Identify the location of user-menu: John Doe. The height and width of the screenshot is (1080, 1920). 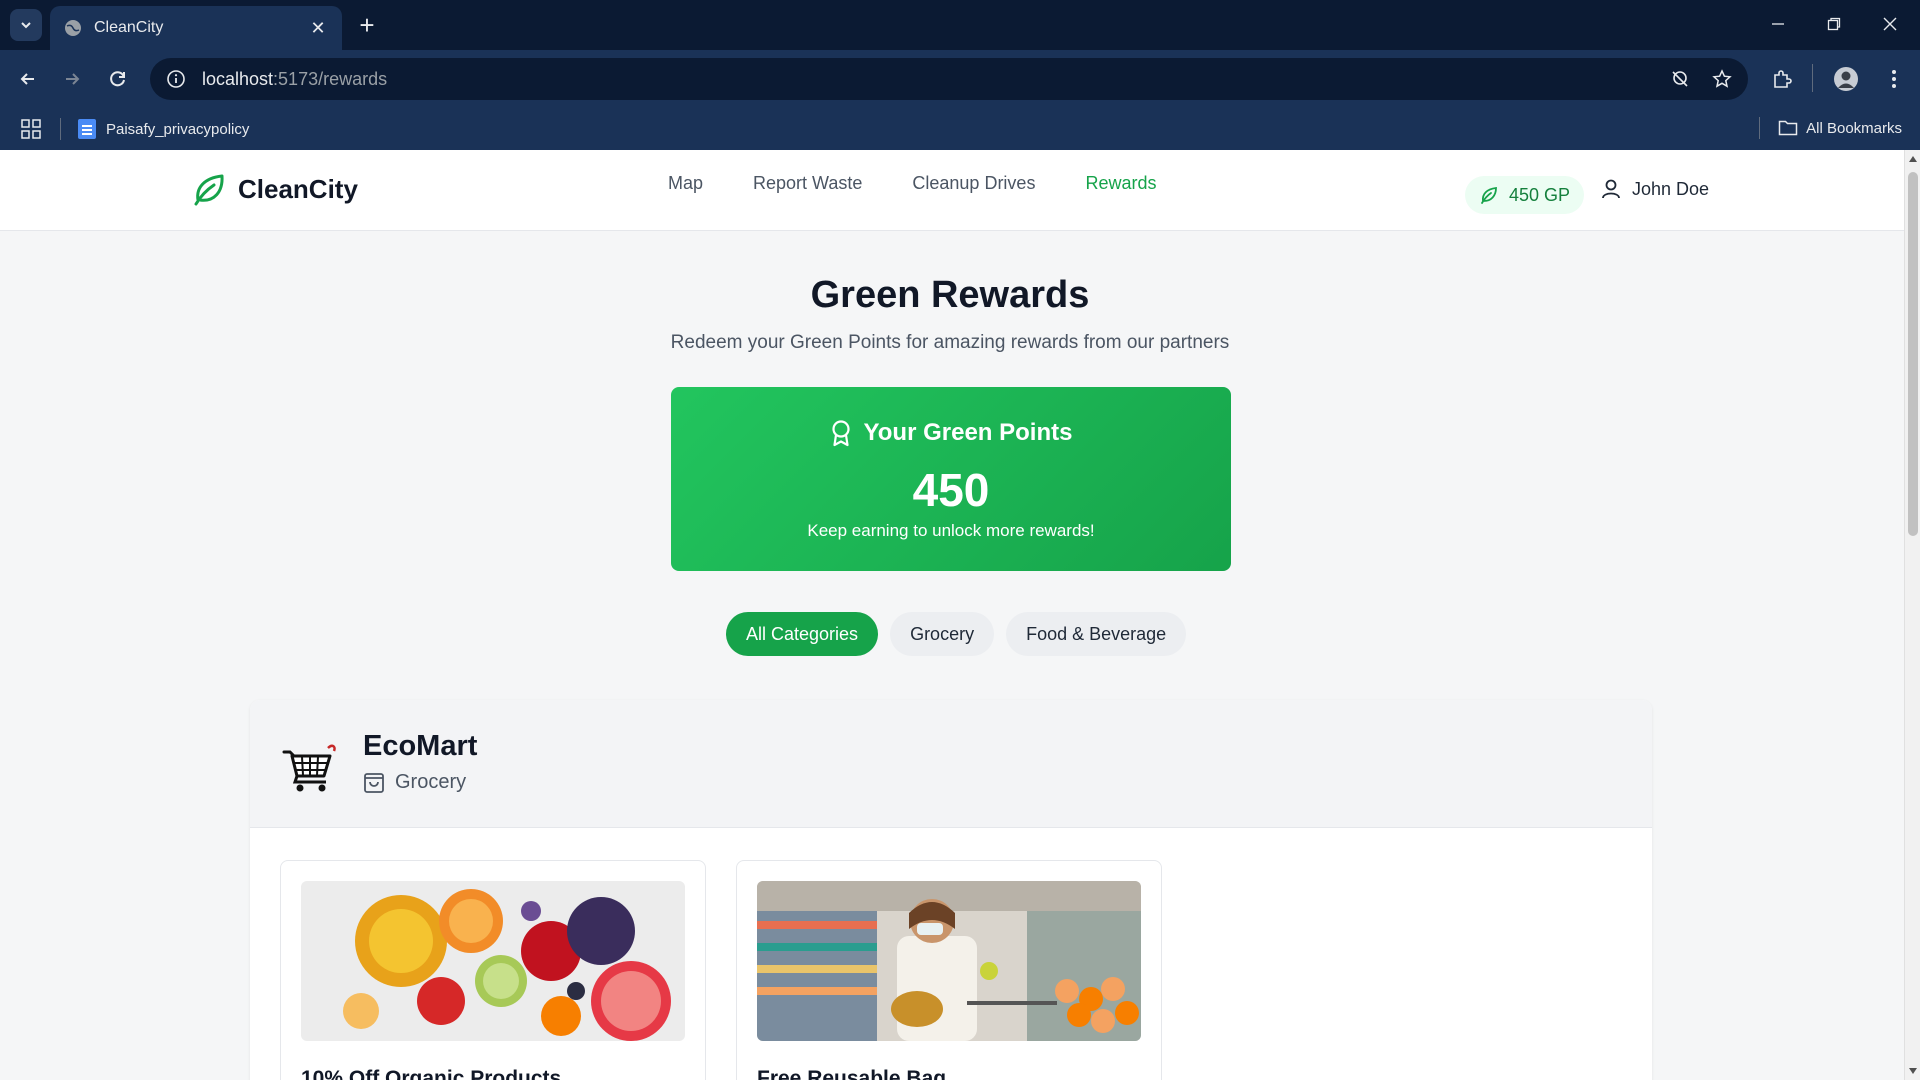
(1654, 189).